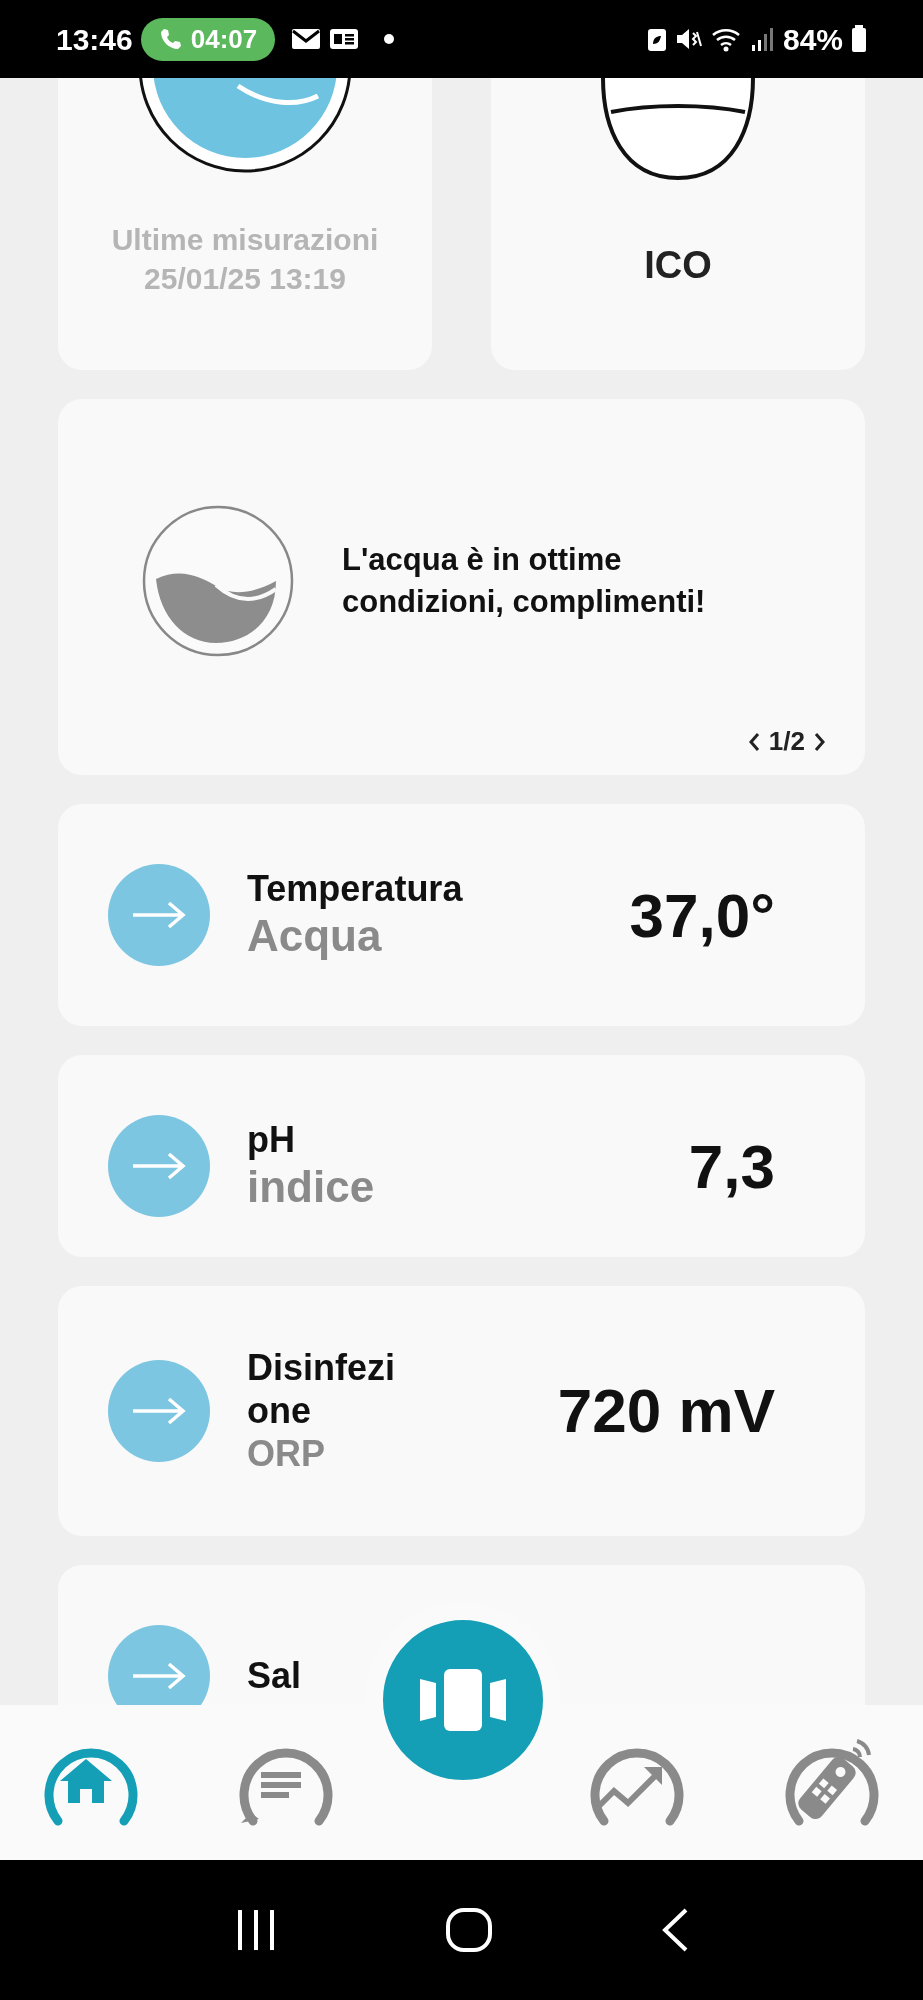 Image resolution: width=923 pixels, height=2000 pixels. What do you see at coordinates (786, 741) in the screenshot?
I see `page-indicator: 1/2` at bounding box center [786, 741].